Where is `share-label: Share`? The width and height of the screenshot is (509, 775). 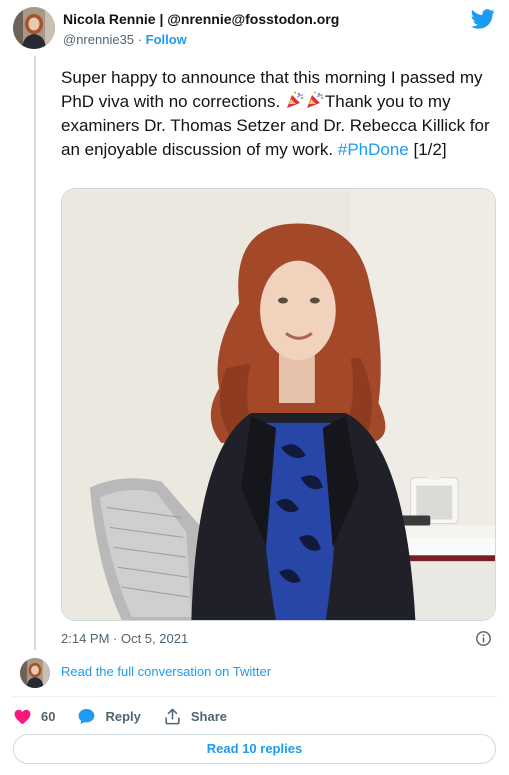 share-label: Share is located at coordinates (209, 716).